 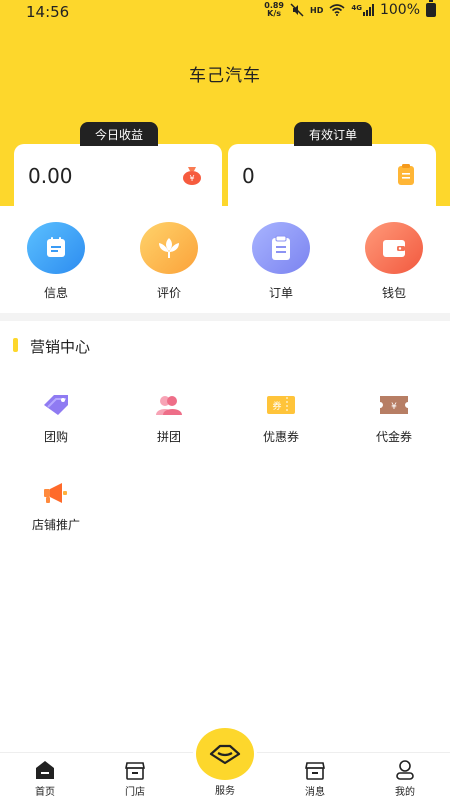 I want to click on mkt-voucher: ¥ 代金券, so click(x=394, y=417).